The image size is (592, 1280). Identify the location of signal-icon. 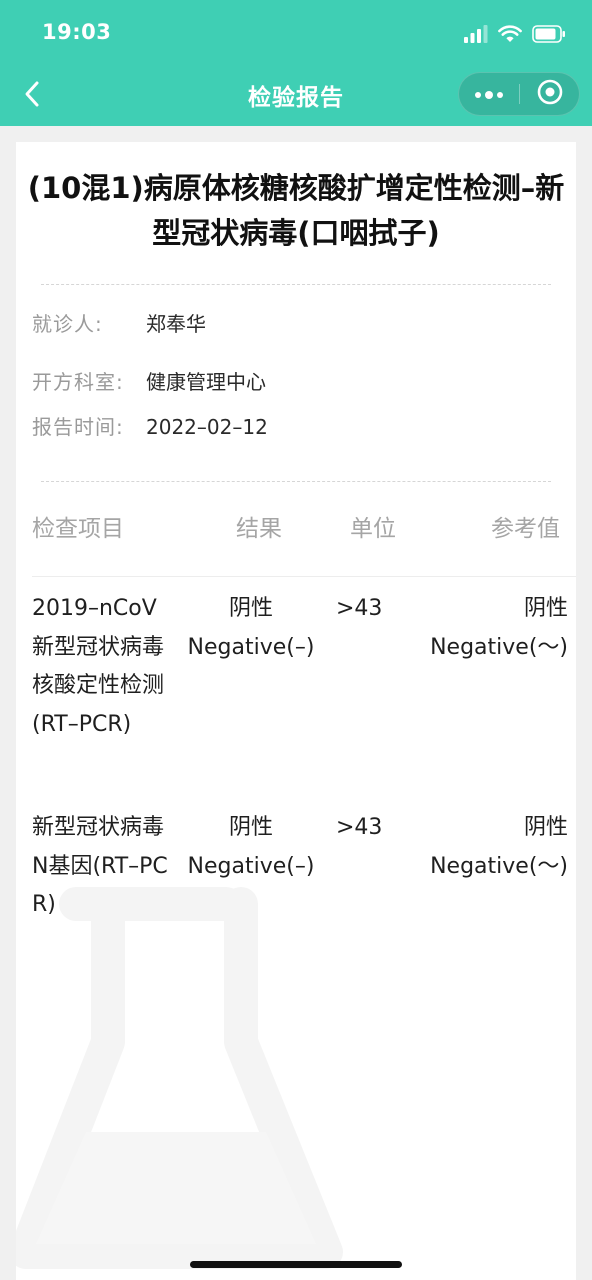
(476, 36).